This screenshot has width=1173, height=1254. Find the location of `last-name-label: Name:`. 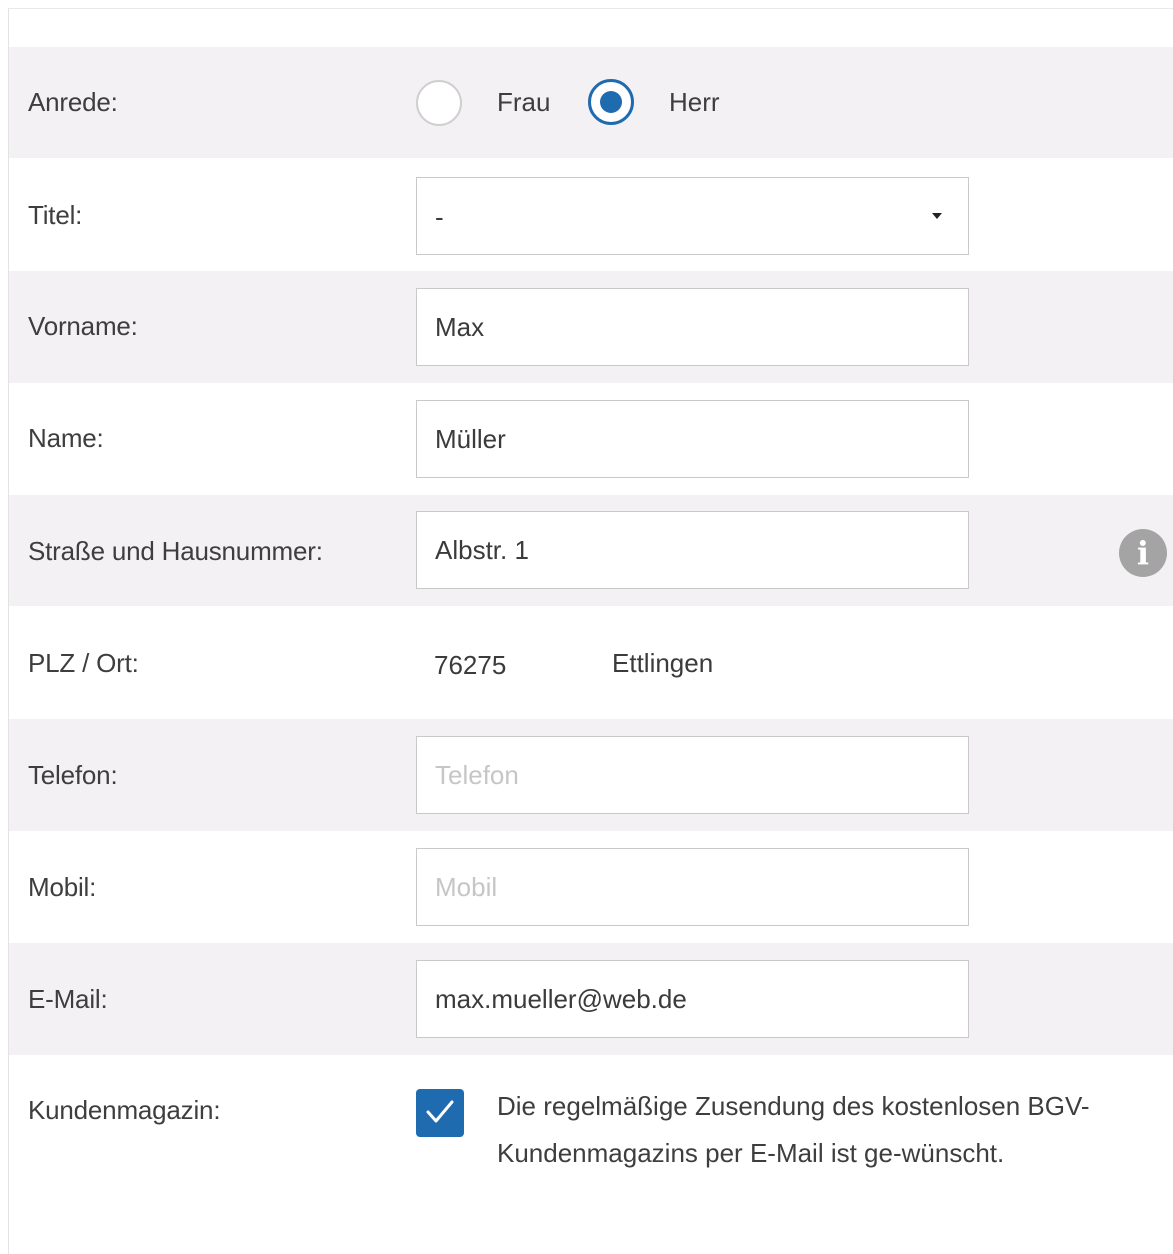

last-name-label: Name: is located at coordinates (66, 438).